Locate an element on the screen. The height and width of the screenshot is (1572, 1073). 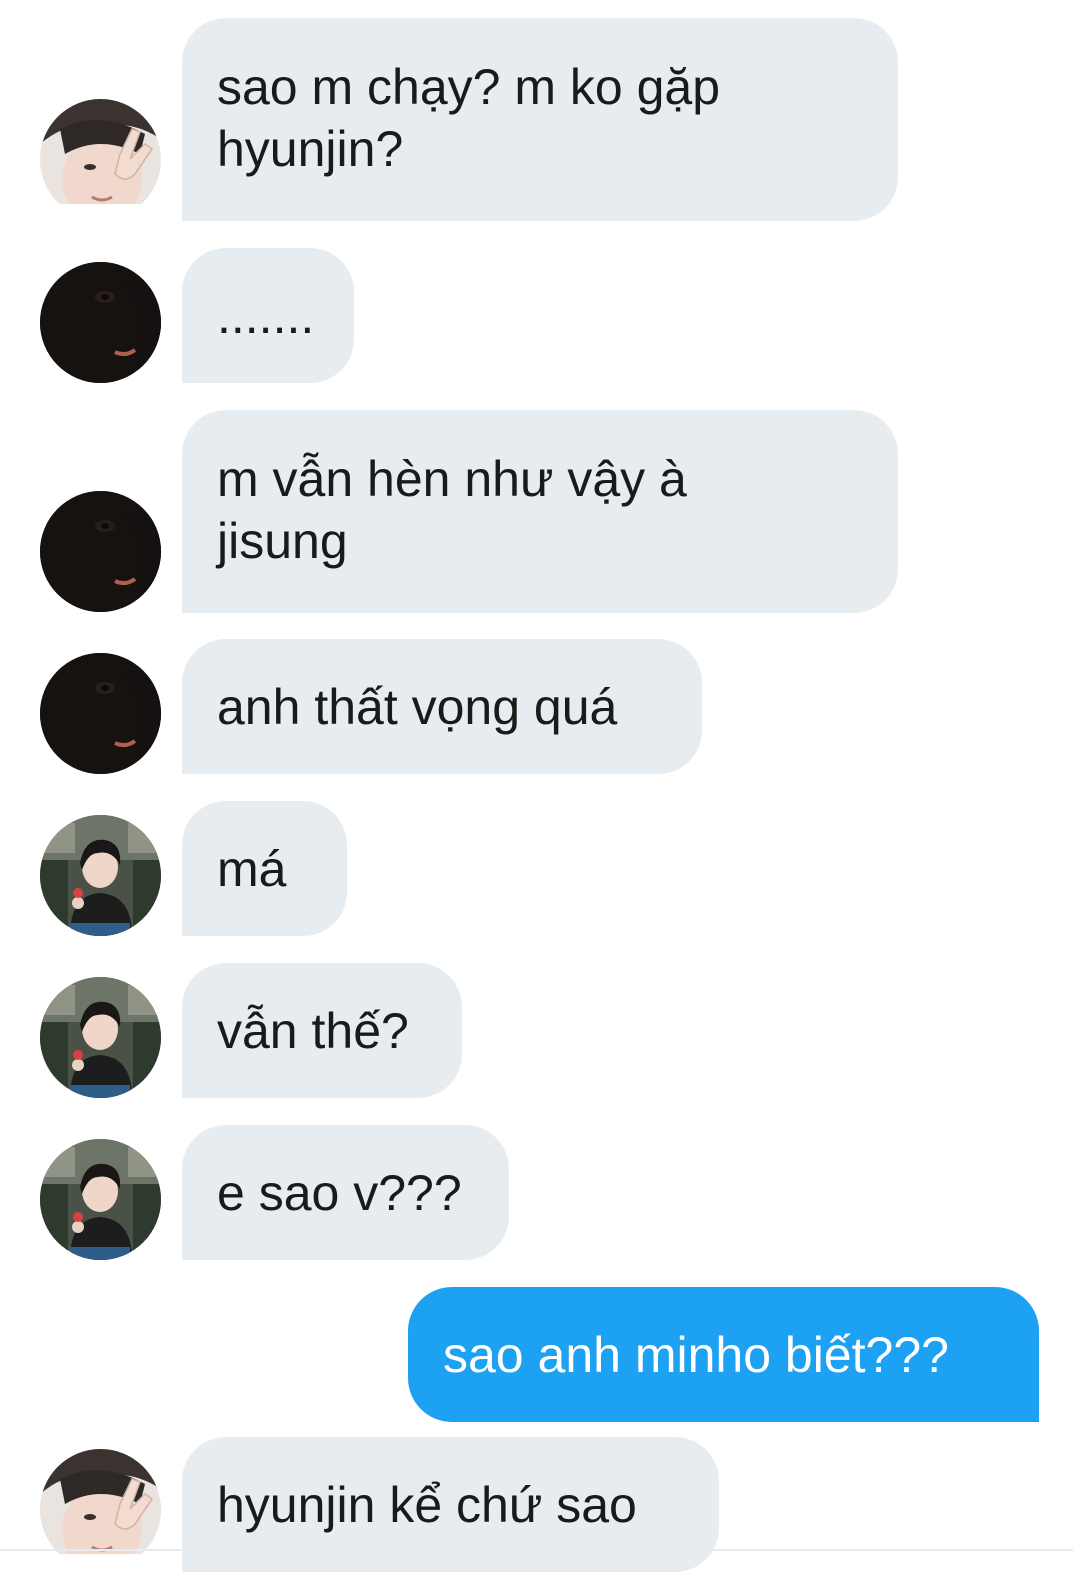
message-text: hyunjin kể chứ sao is located at coordinates (427, 1504).